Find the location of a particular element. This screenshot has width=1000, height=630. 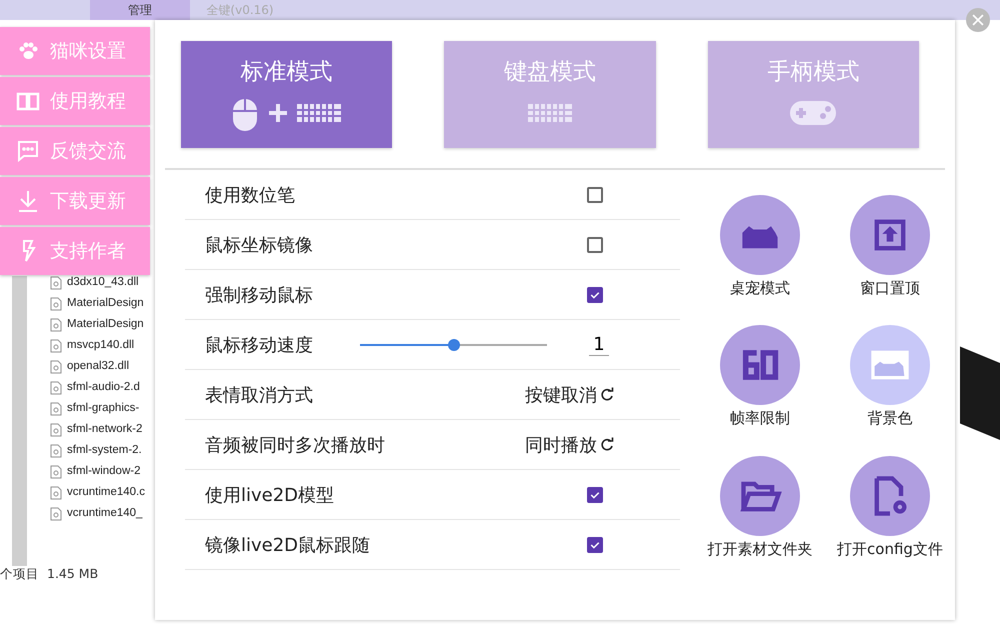

setting-label: 鼠标坐标镜像 is located at coordinates (259, 245).